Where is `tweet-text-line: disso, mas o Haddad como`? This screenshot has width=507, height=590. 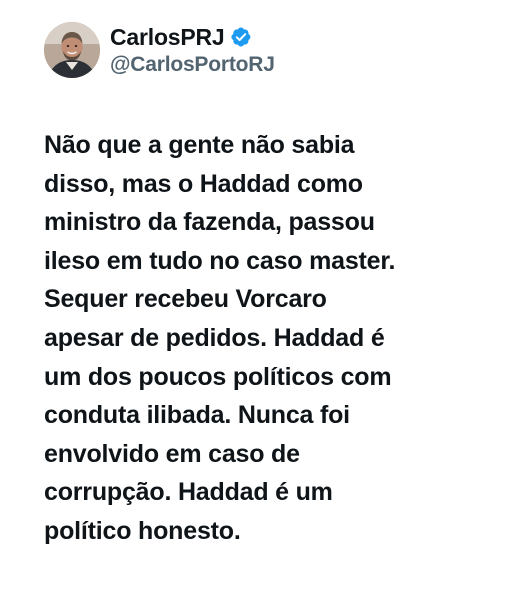 tweet-text-line: disso, mas o Haddad como is located at coordinates (203, 183).